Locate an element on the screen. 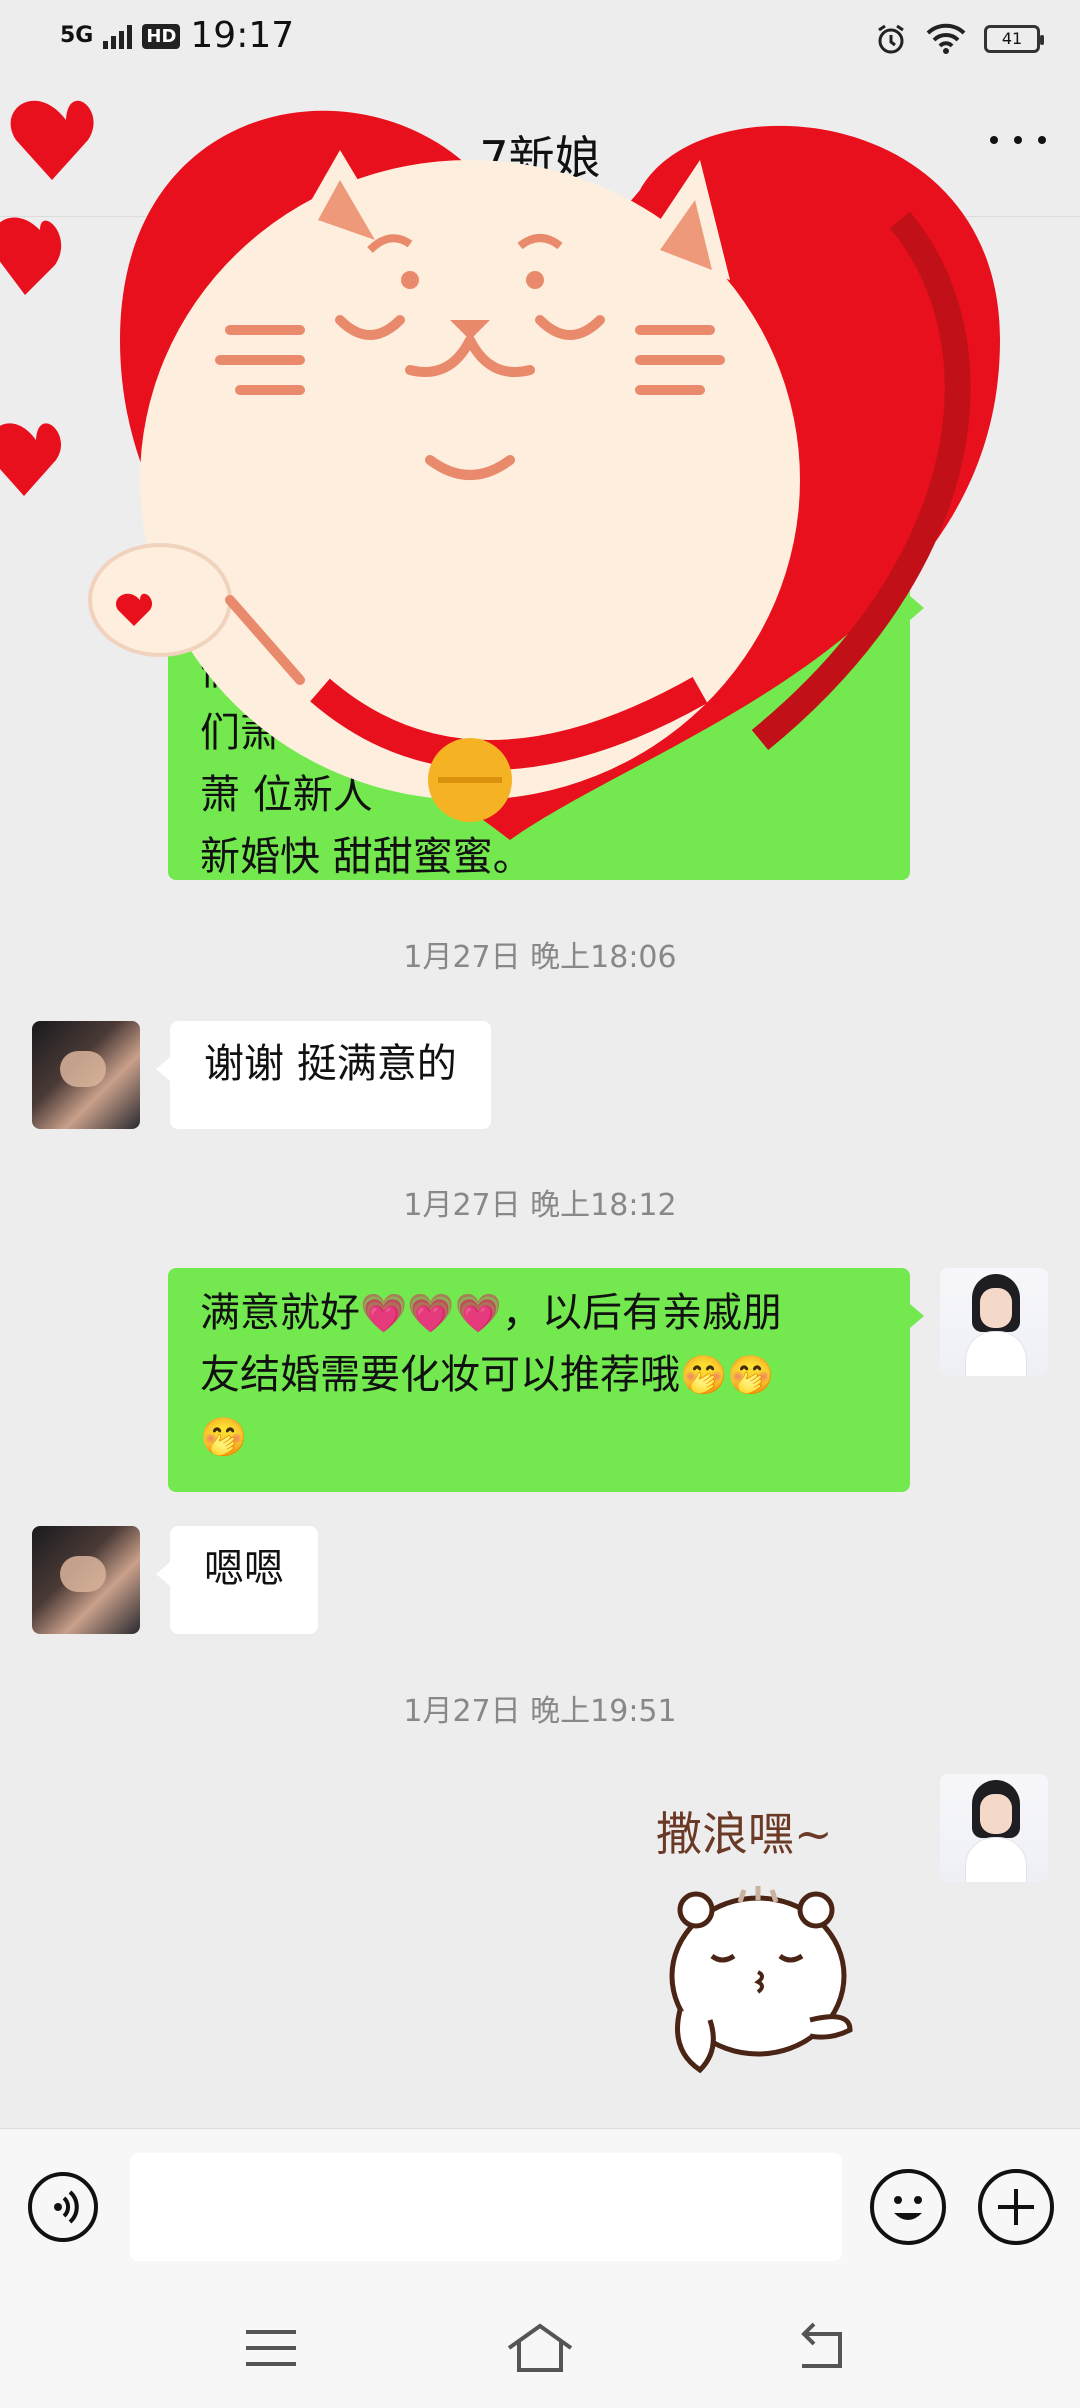  message-bubble-incoming: 嗯嗯 is located at coordinates (237, 1580).